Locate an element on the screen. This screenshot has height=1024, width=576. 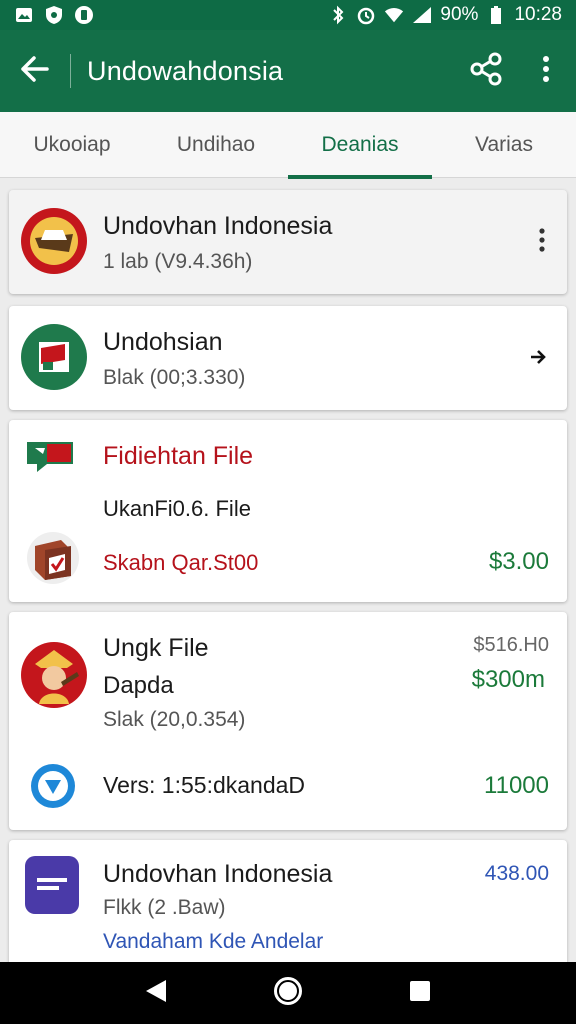
list-item: Undovhan Indonesia 1 lab (V9.4.36h) is located at coordinates (288, 242).